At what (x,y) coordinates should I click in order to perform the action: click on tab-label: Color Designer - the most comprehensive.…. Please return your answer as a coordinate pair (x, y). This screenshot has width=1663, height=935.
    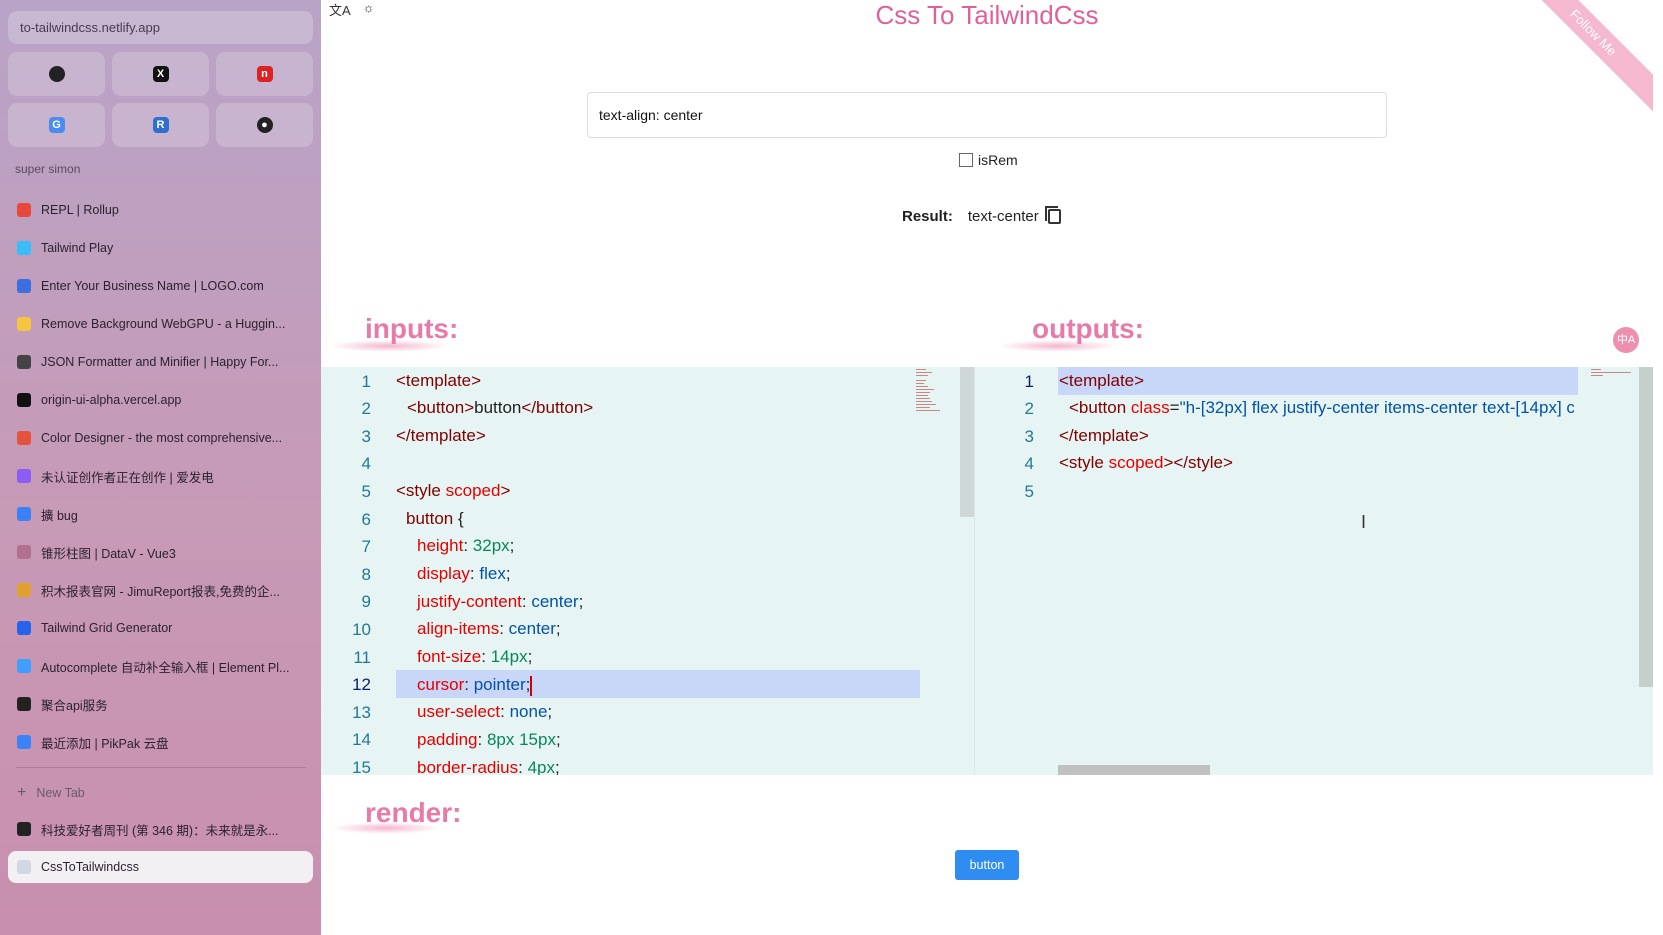
    Looking at the image, I should click on (162, 438).